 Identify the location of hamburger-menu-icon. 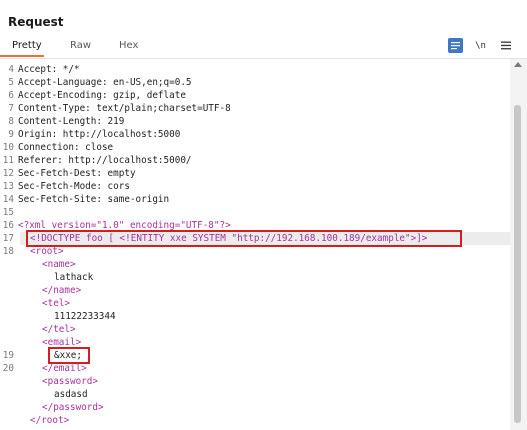
(505, 45).